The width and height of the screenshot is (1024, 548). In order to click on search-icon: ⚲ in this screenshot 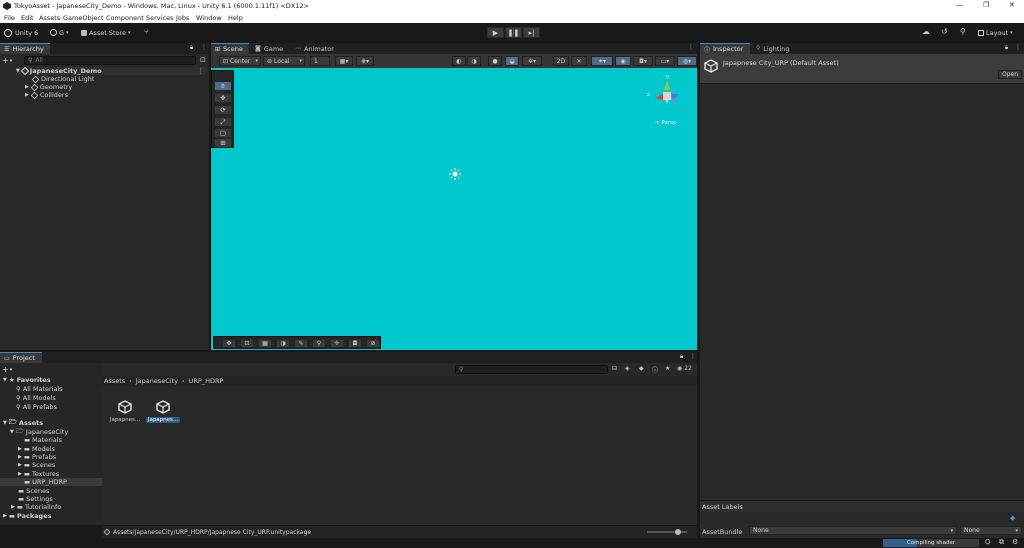, I will do `click(963, 31)`.